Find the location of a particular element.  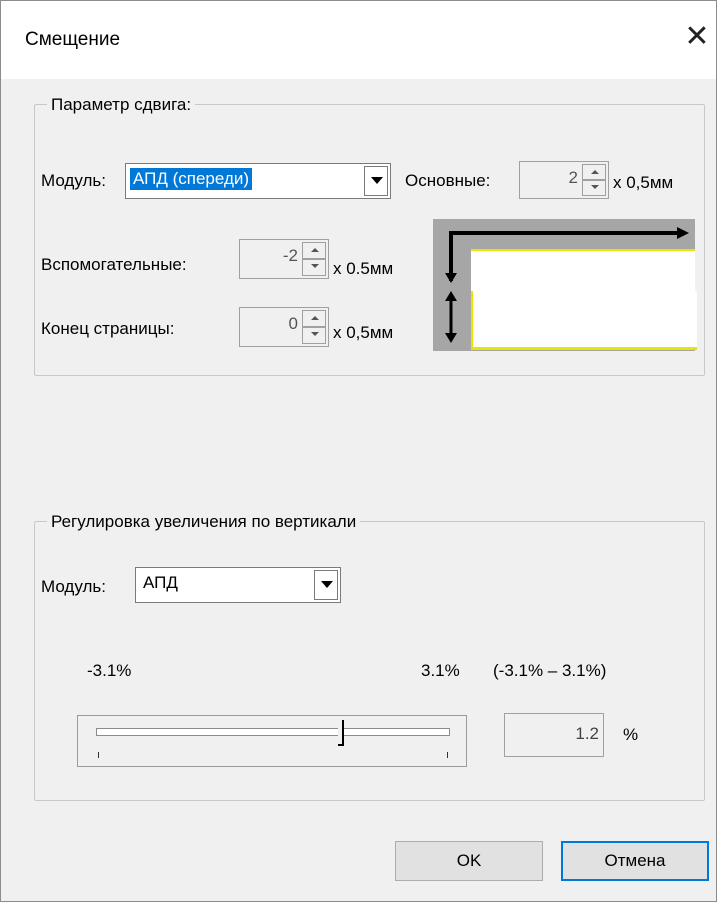

zoom-value: 1.2 is located at coordinates (587, 733).